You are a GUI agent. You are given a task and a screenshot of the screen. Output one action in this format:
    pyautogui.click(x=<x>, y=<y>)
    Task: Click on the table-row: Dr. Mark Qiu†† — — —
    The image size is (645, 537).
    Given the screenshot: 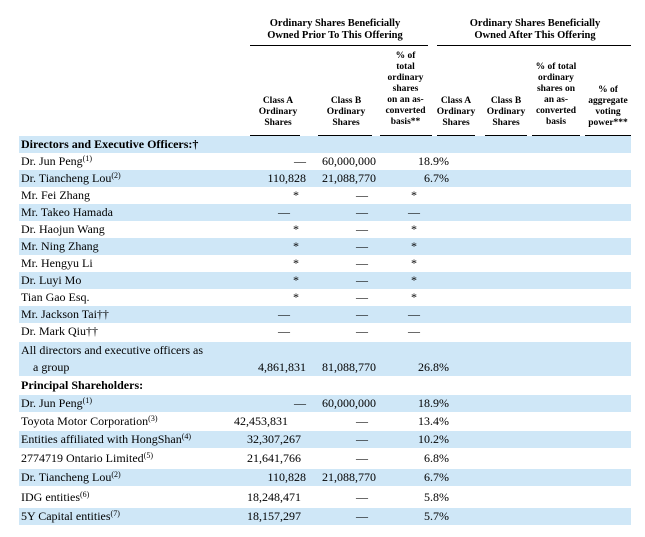 What is the action you would take?
    pyautogui.click(x=325, y=331)
    